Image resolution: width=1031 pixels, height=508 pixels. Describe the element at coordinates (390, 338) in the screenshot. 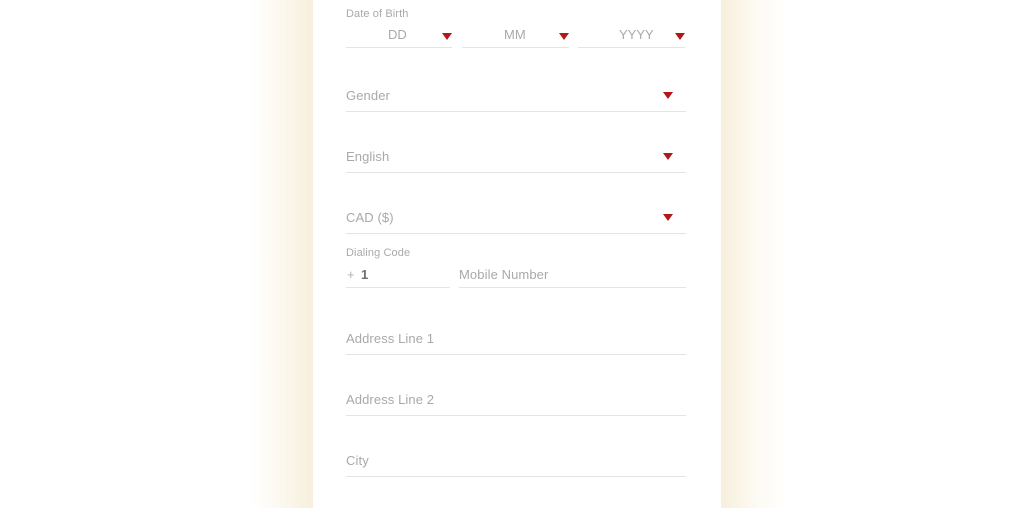

I see `address-line-1-placeholder: Address Line 1` at that location.